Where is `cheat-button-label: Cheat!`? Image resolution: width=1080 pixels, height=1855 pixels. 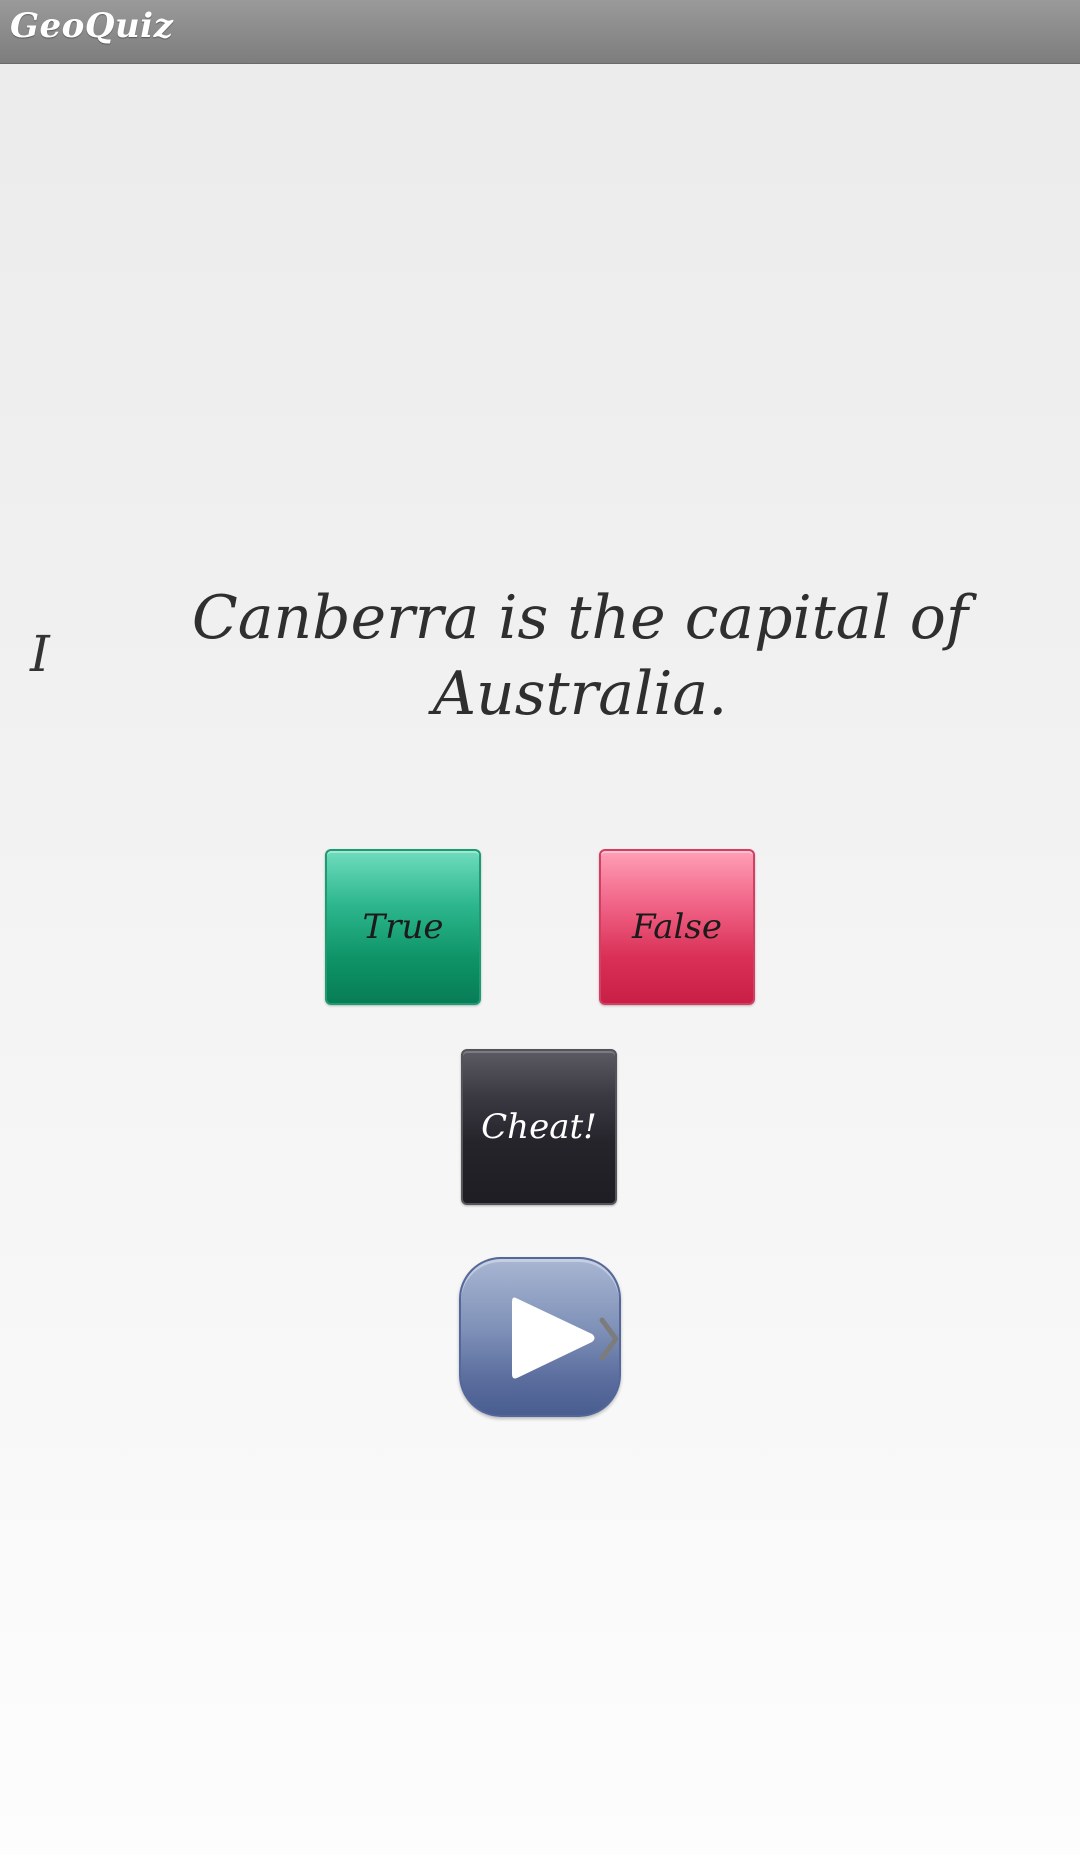
cheat-button-label: Cheat! is located at coordinates (539, 1127).